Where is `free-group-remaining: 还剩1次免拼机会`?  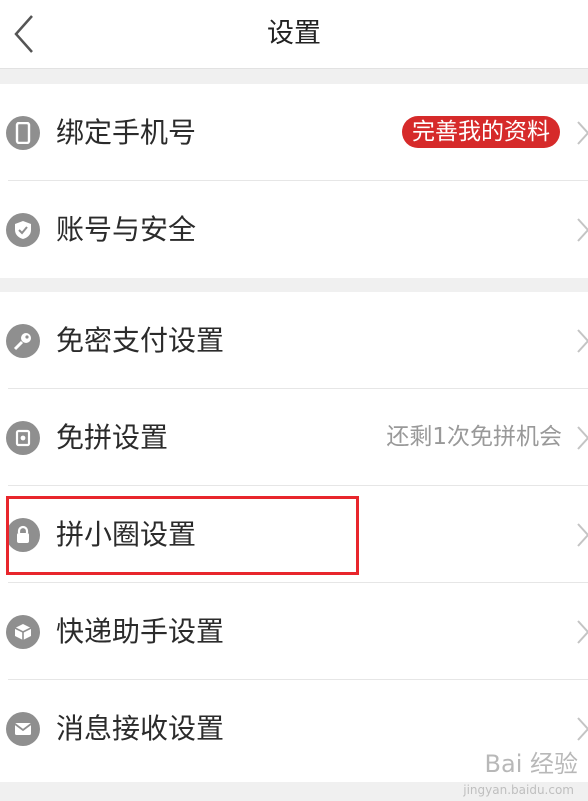 free-group-remaining: 还剩1次免拼机会 is located at coordinates (474, 437).